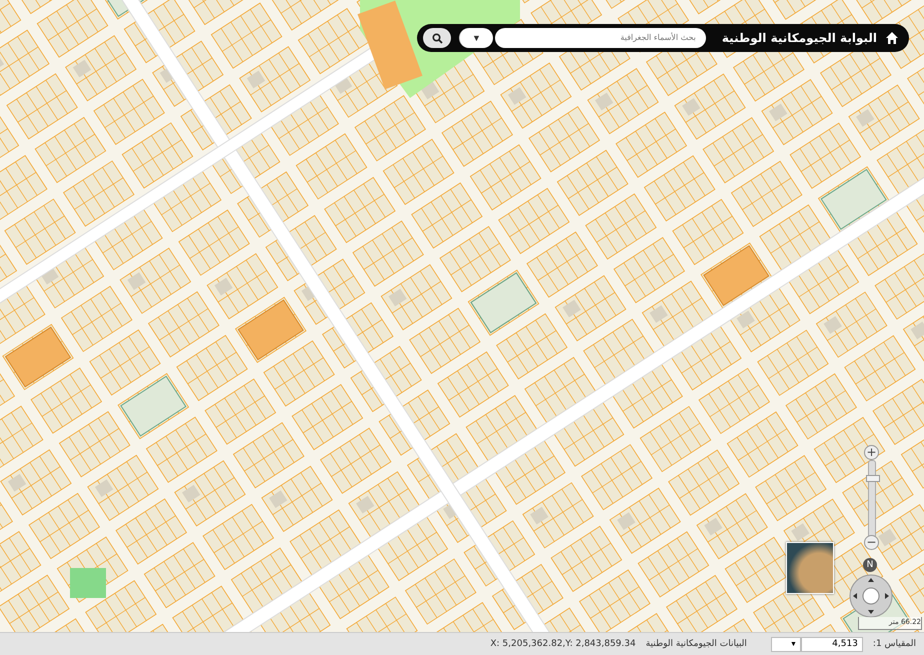  I want to click on portal-title: البوابة الجيومكانية الوطنية, so click(799, 38).